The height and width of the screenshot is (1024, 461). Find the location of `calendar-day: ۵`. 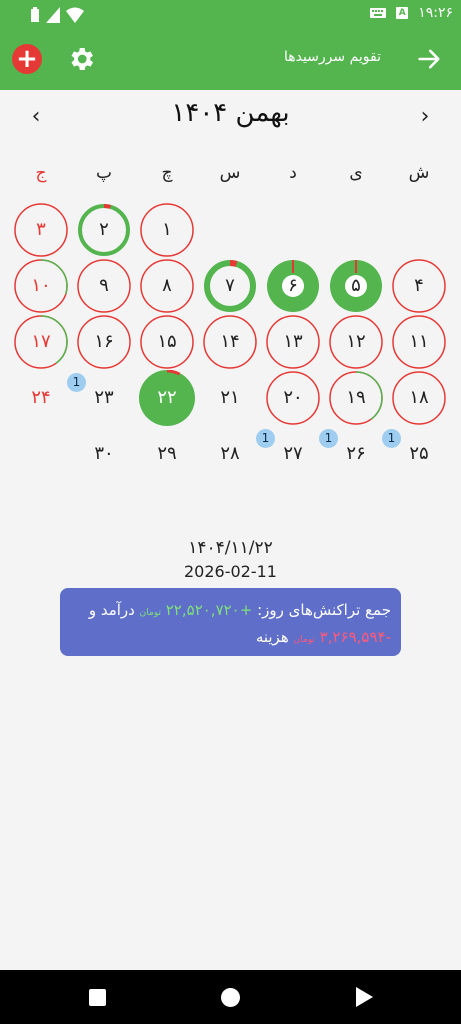

calendar-day: ۵ is located at coordinates (356, 286).